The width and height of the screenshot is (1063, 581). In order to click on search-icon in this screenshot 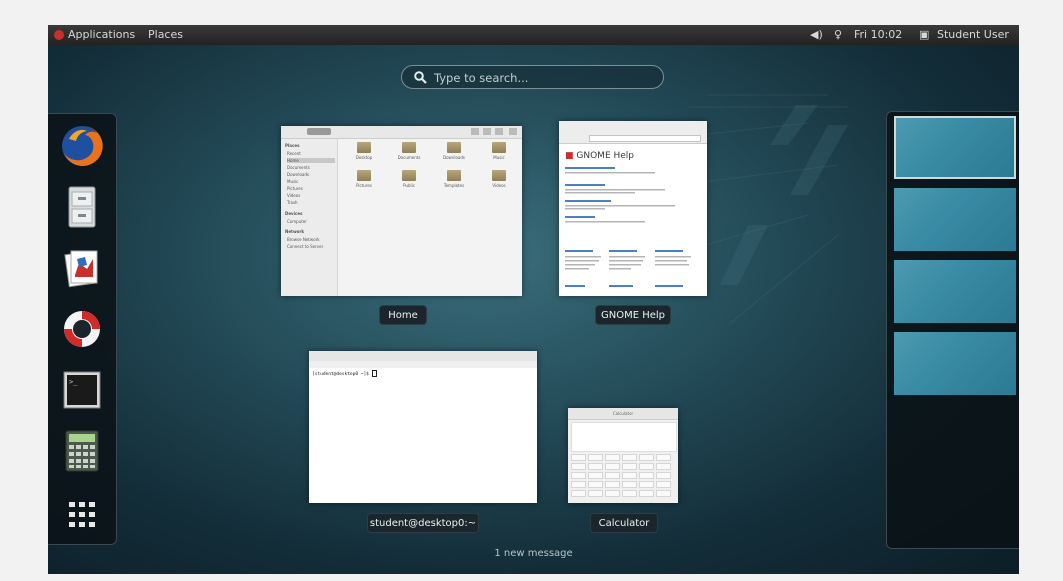, I will do `click(475, 131)`.